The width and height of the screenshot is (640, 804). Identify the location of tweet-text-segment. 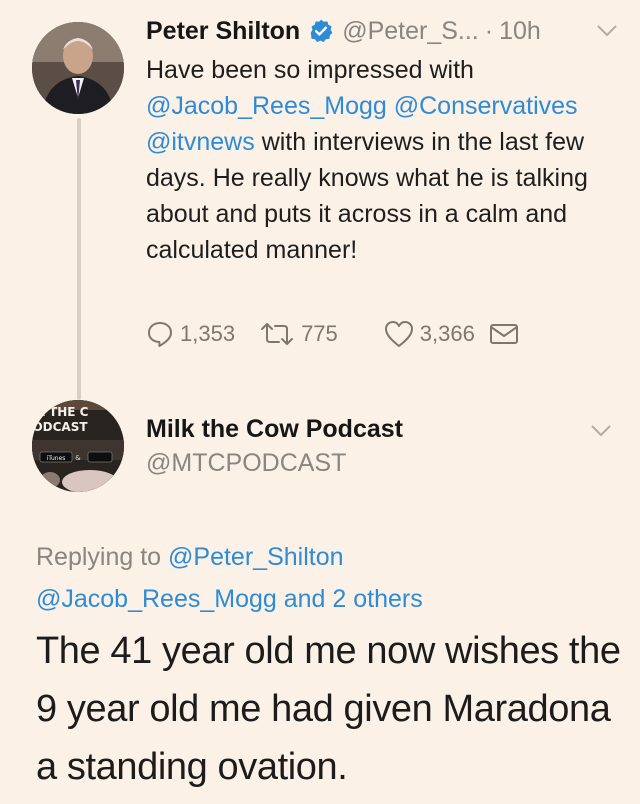
(390, 106).